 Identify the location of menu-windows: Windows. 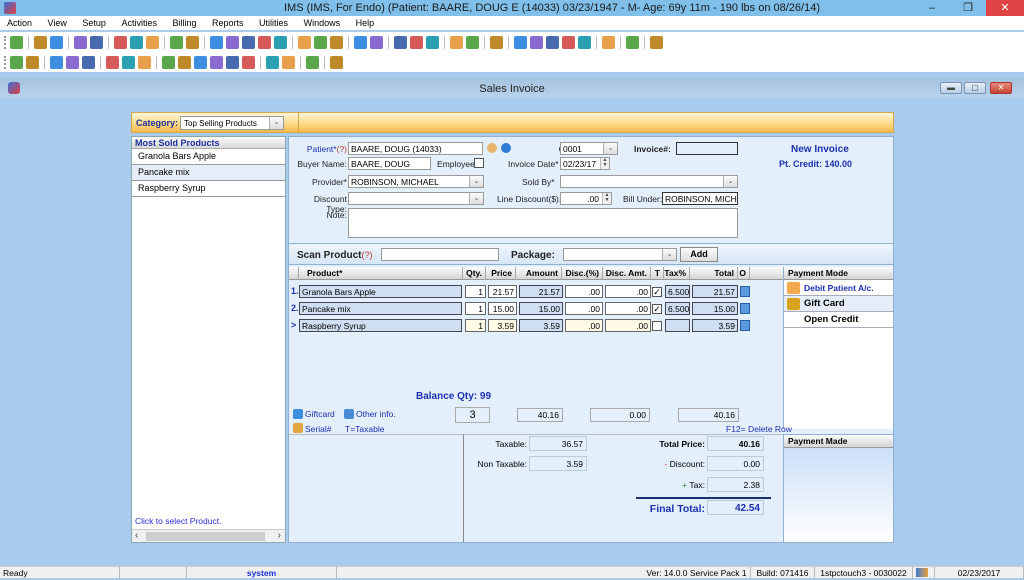
(322, 22).